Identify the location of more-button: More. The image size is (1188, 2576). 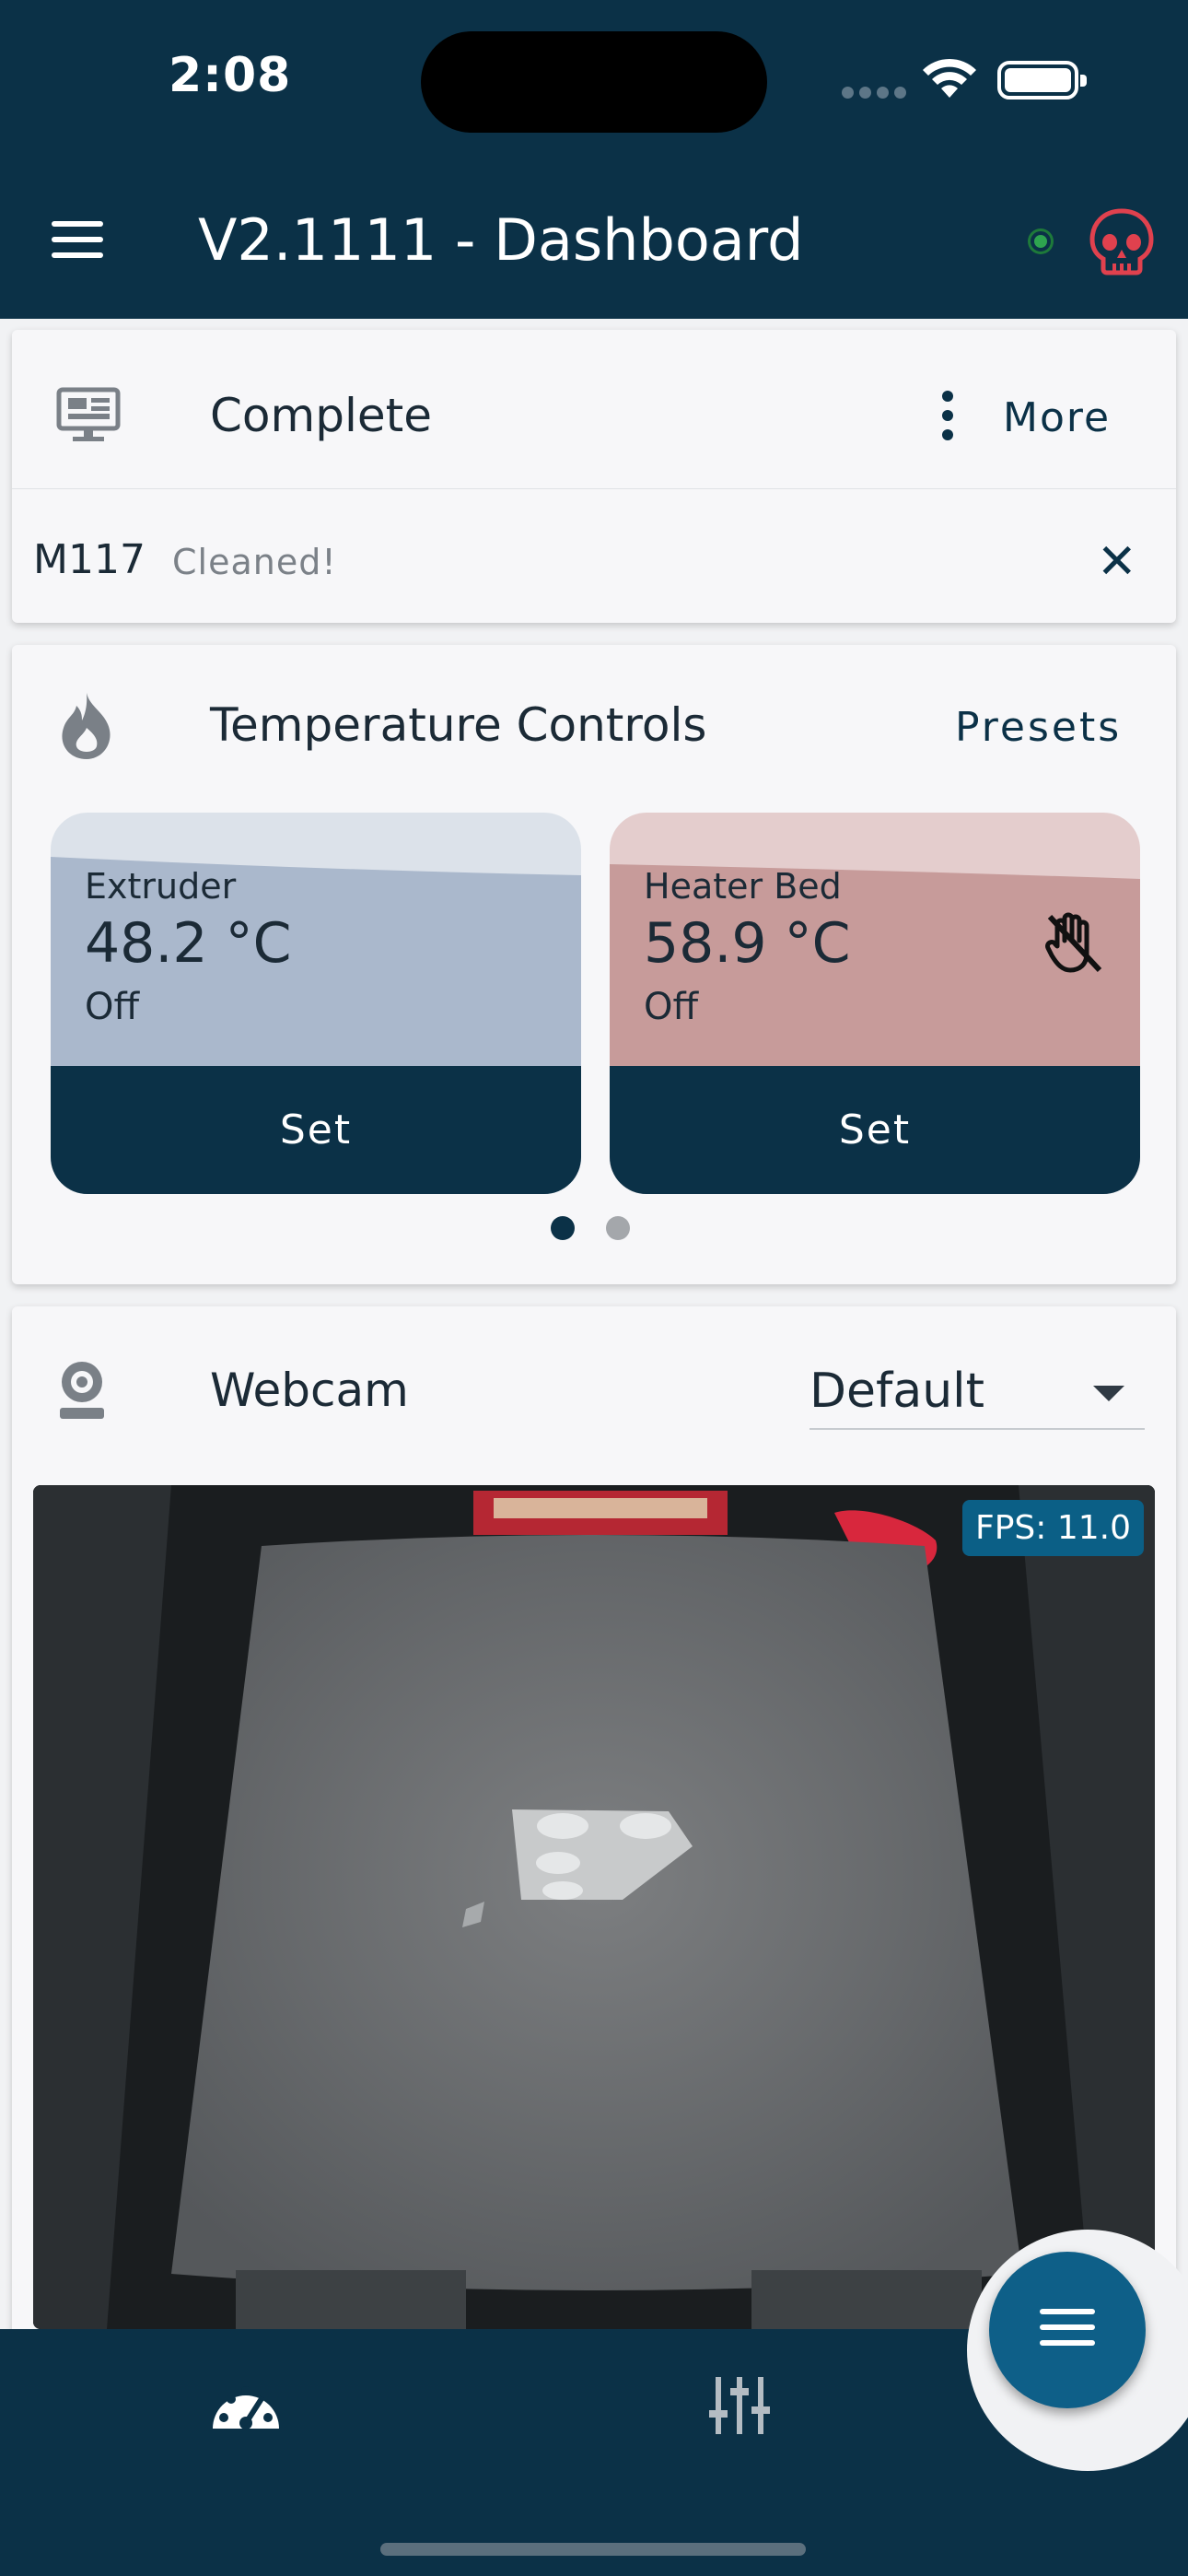
(1057, 417).